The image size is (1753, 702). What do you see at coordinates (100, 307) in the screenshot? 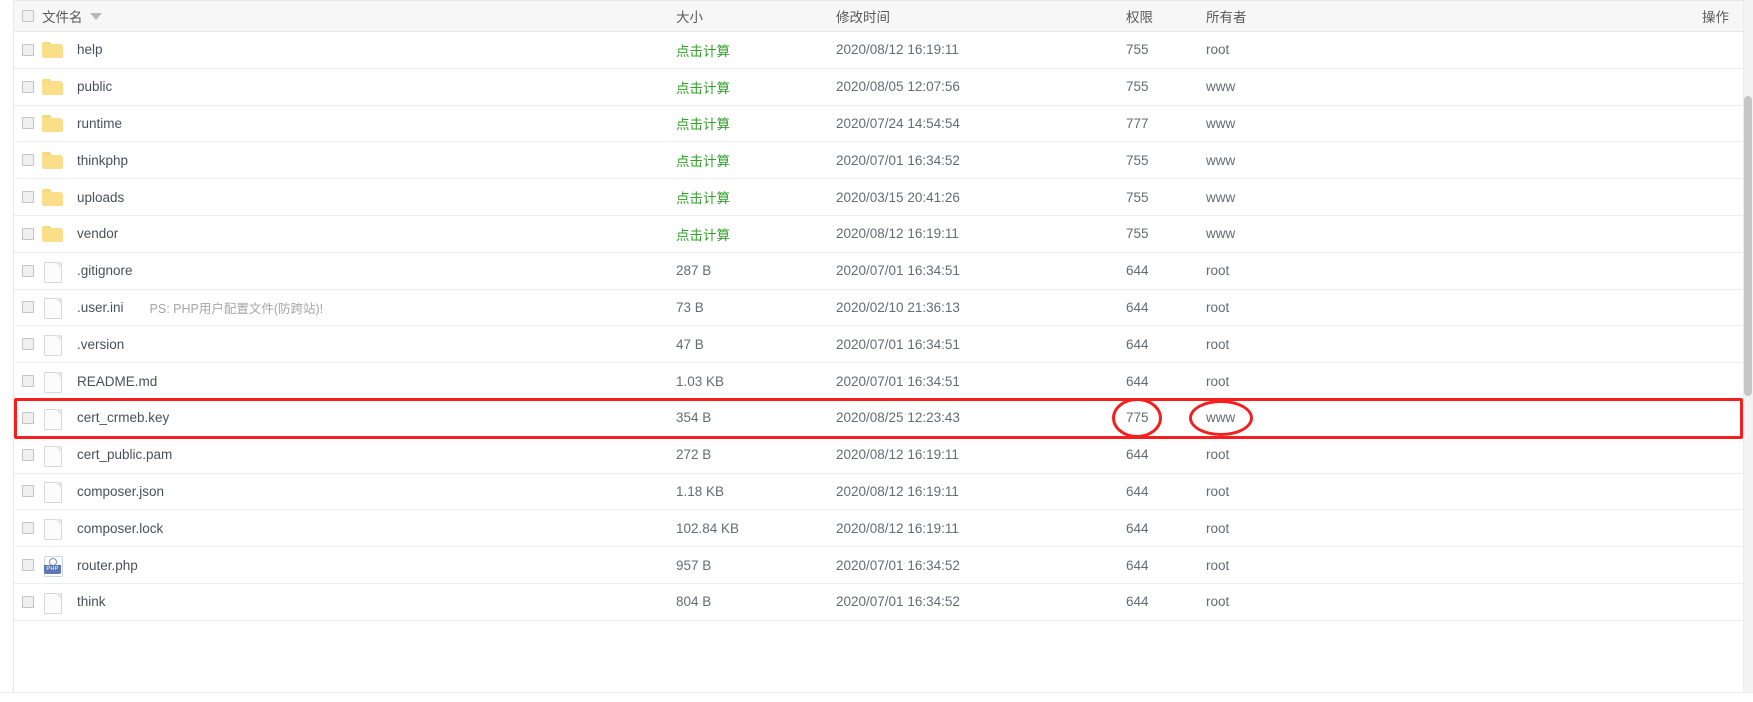
I see `filename-label: .user.ini` at bounding box center [100, 307].